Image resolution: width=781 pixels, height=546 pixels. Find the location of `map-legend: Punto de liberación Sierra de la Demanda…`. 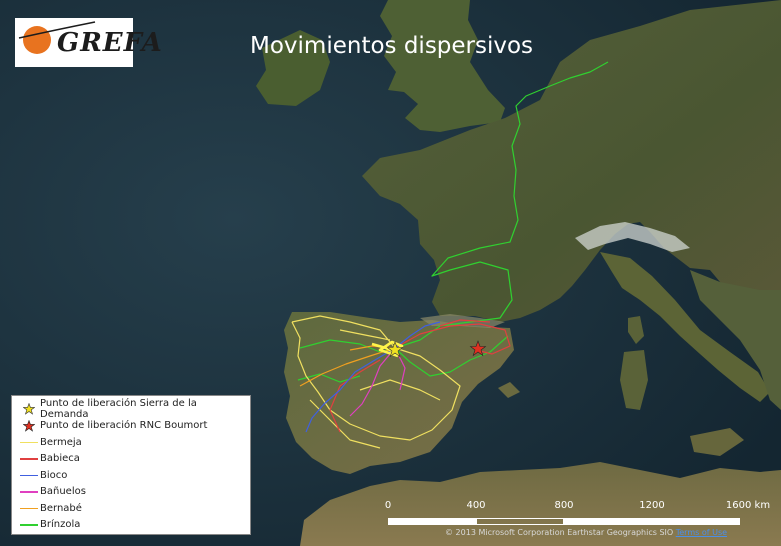

map-legend: Punto de liberación Sierra de la Demanda… is located at coordinates (131, 465).